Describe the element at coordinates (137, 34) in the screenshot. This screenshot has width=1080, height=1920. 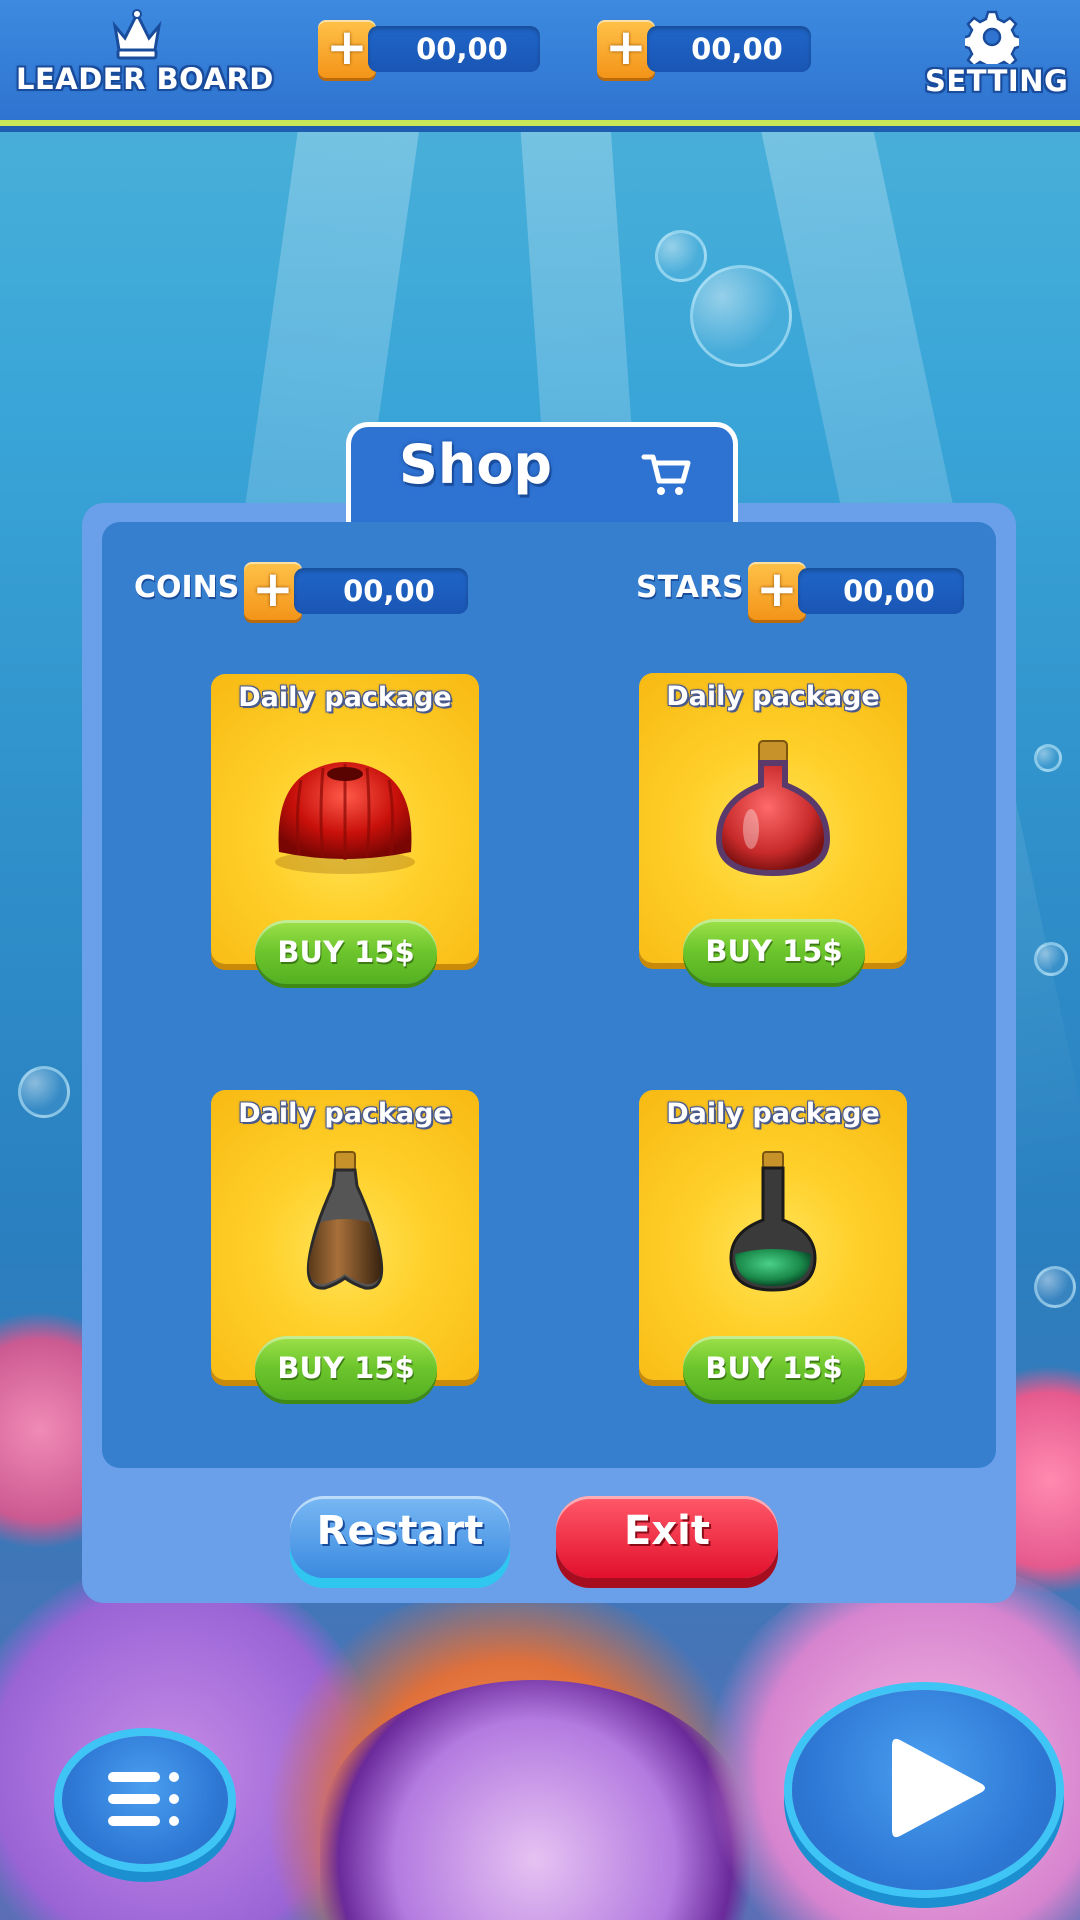
I see `crown-icon` at that location.